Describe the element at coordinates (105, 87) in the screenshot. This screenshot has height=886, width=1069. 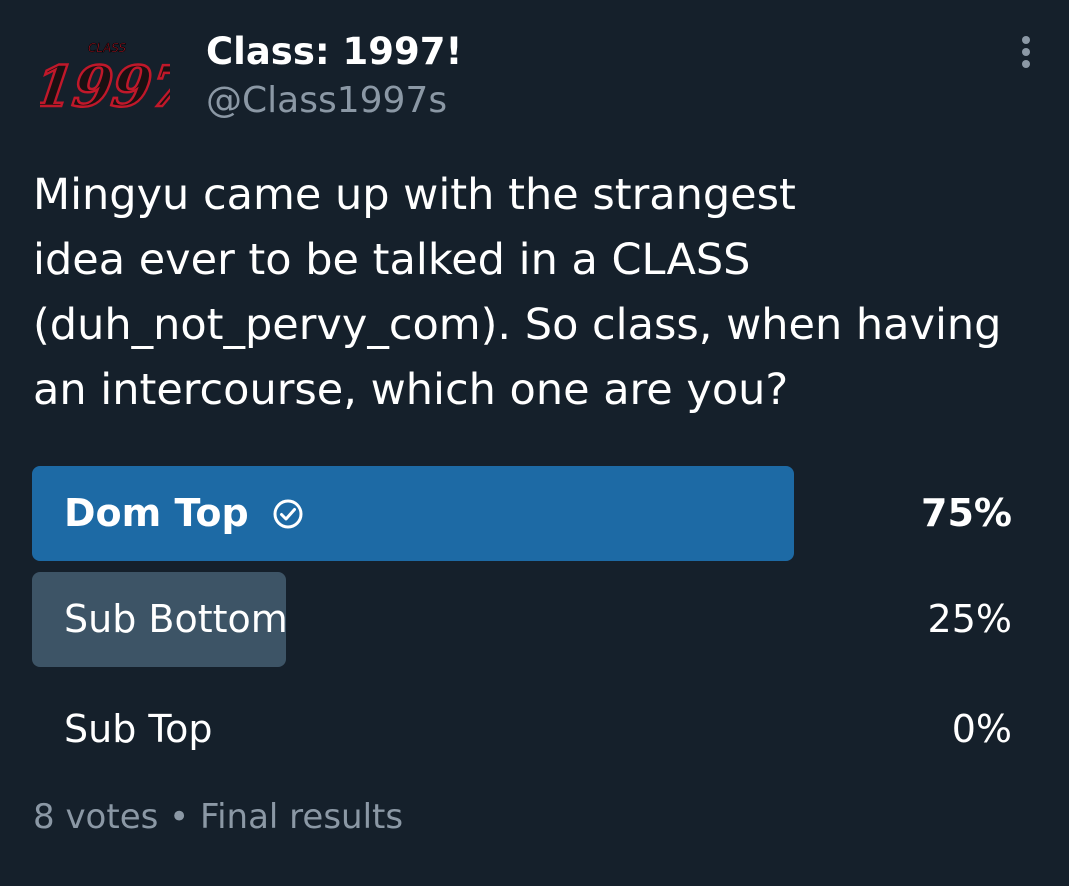
I see `avatar-main-text: 1997` at that location.